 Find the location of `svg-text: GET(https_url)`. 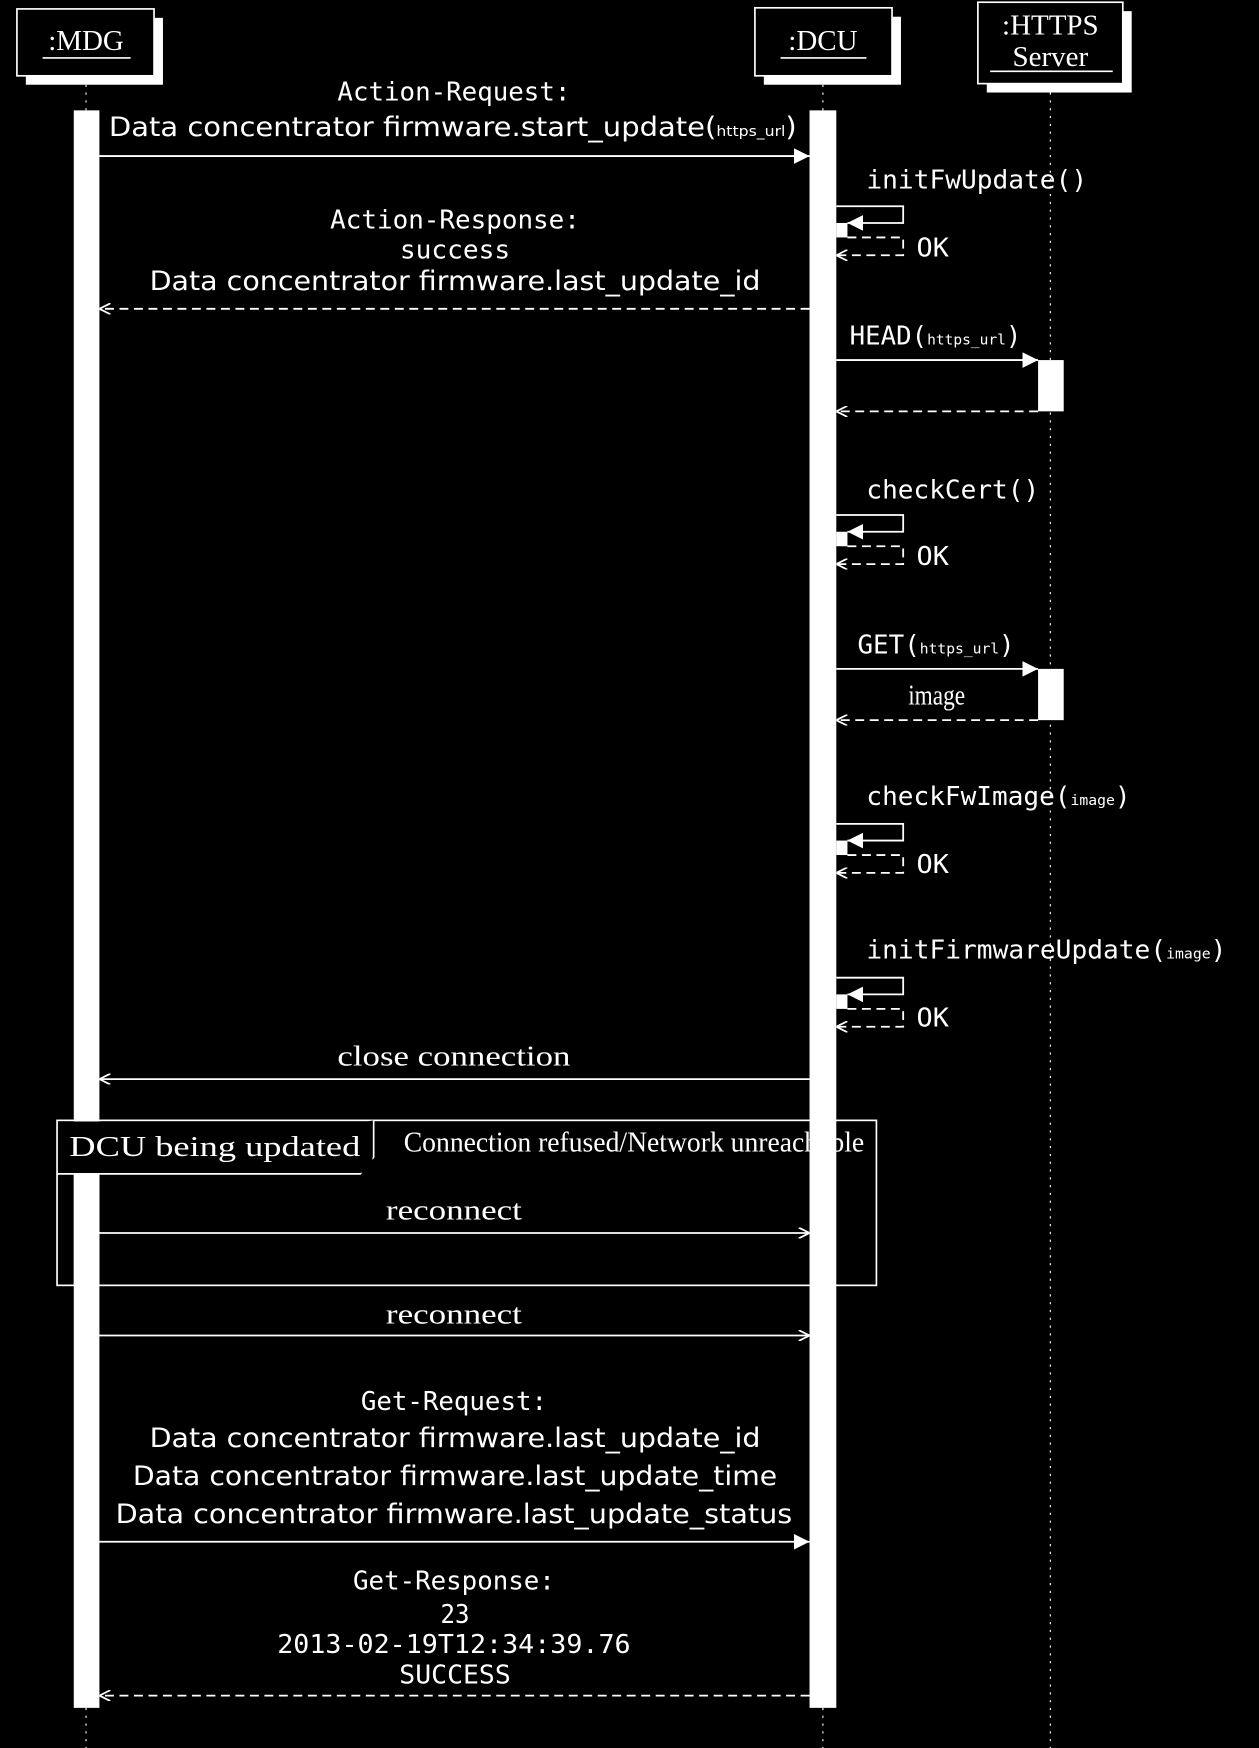

svg-text: GET(https_url) is located at coordinates (935, 645).